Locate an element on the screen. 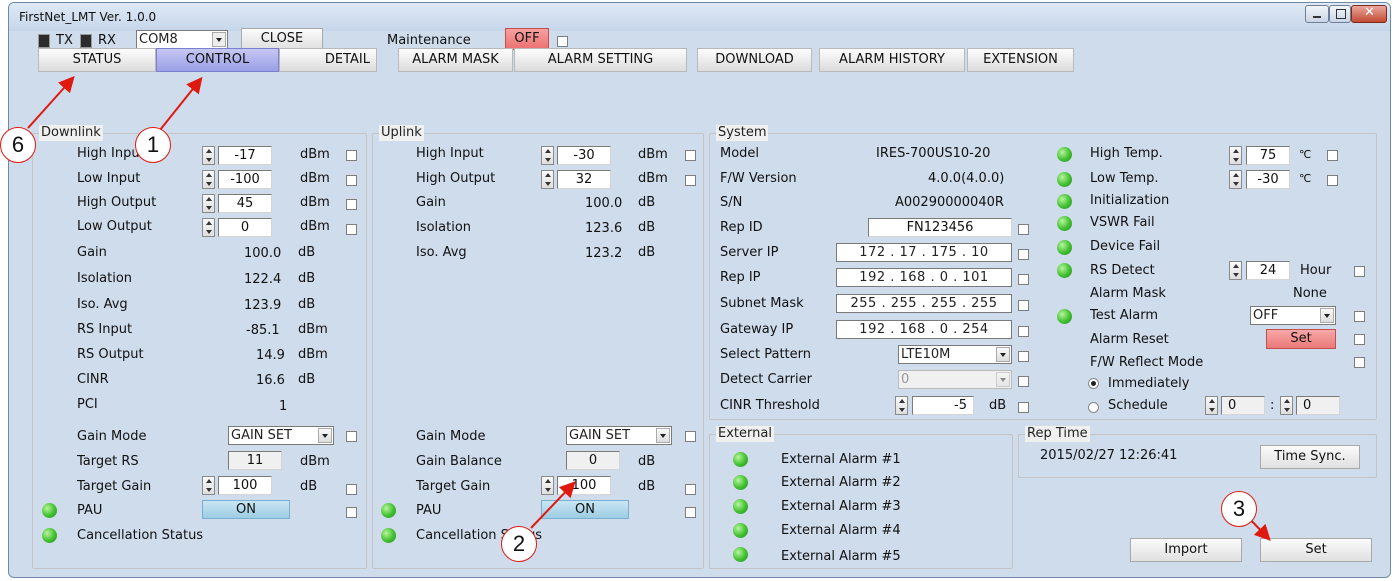 The width and height of the screenshot is (1399, 581). callout-1: 1 is located at coordinates (153, 145).